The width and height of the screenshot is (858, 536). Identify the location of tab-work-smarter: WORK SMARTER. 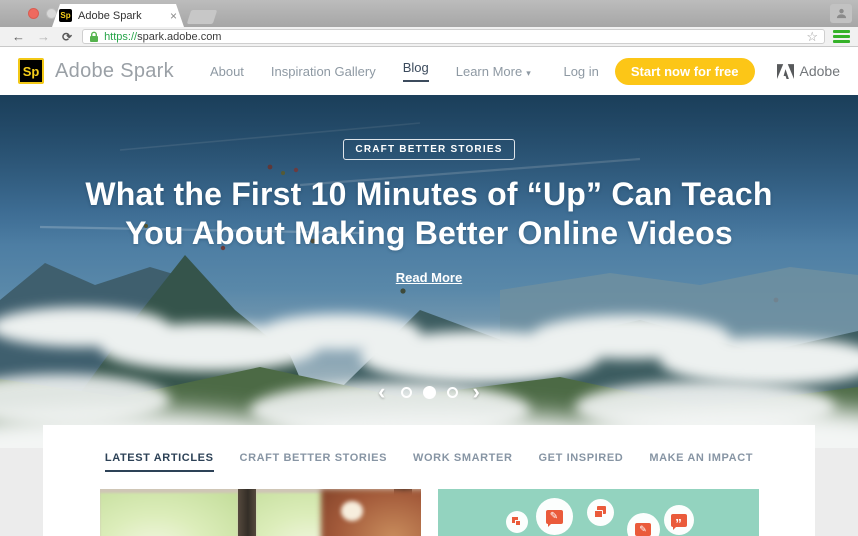
(462, 462).